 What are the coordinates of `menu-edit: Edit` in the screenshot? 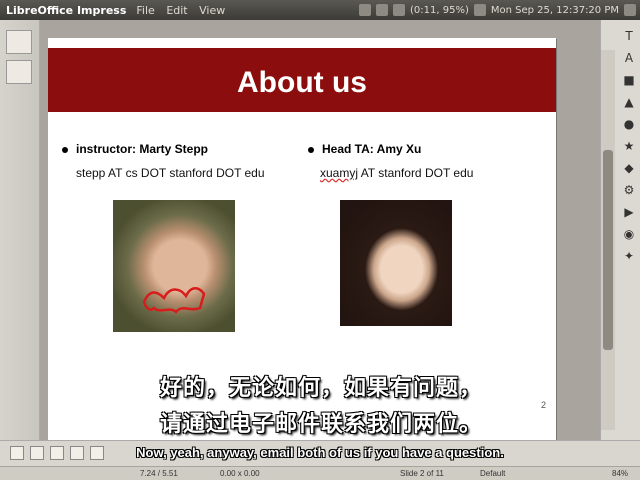 It's located at (176, 10).